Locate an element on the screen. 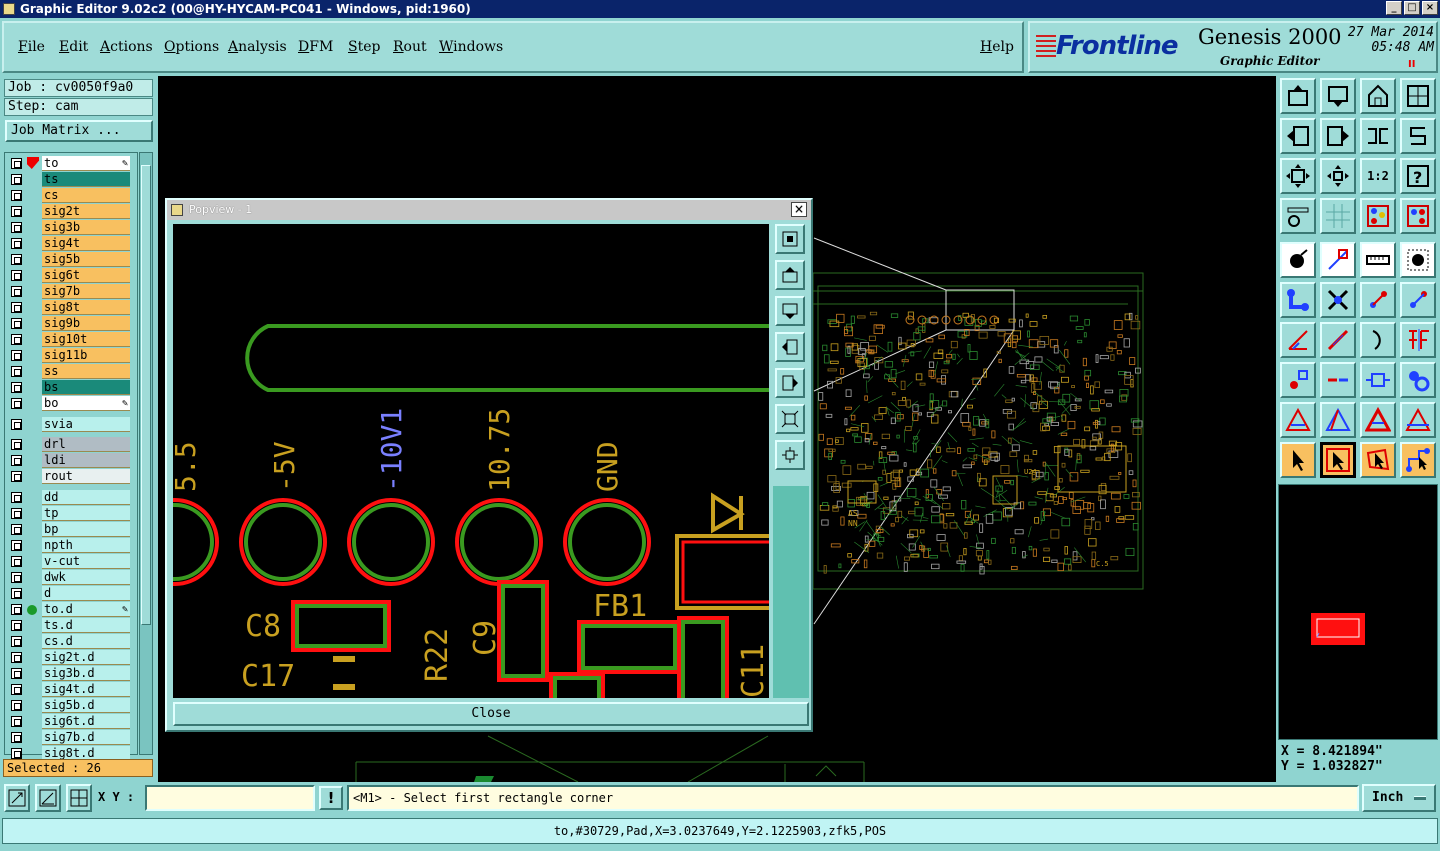 This screenshot has height=851, width=1440. popview-close-button: Close is located at coordinates (491, 714).